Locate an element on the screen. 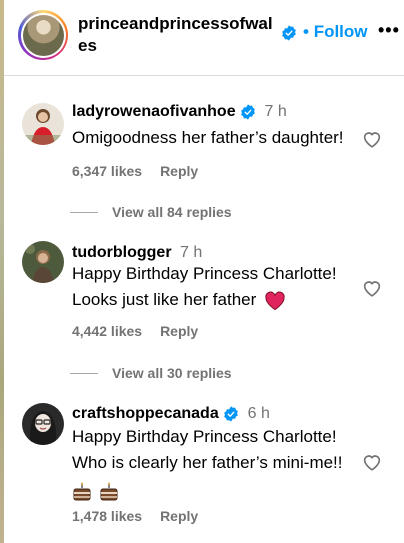  comment-header: tudorblogger 7 h is located at coordinates (137, 253).